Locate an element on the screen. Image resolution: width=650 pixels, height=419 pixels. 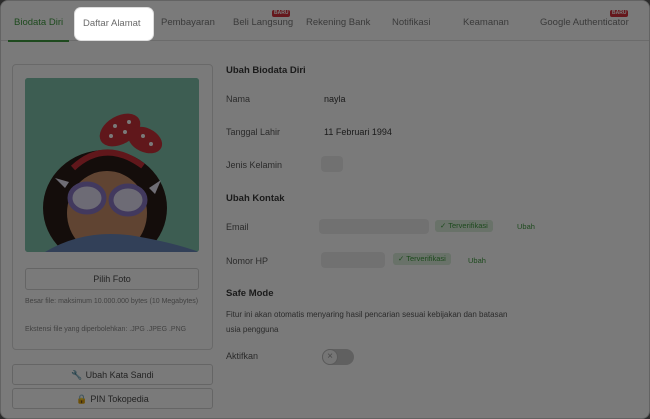
email-change-link: Ubah is located at coordinates (526, 226).